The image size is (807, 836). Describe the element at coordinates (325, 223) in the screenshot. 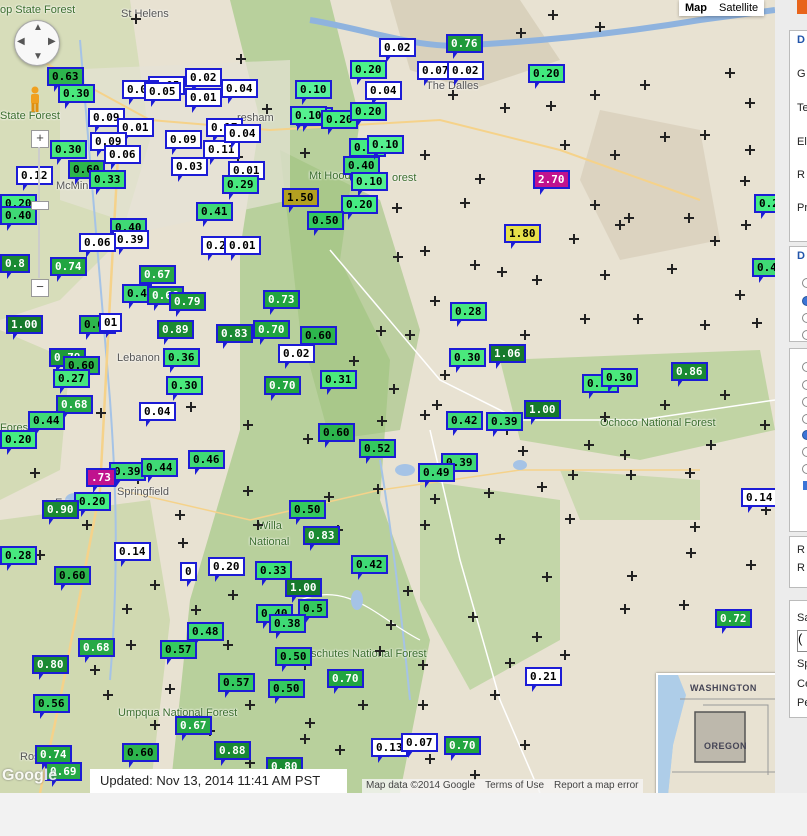

I see `precip-marker: 0.50` at that location.